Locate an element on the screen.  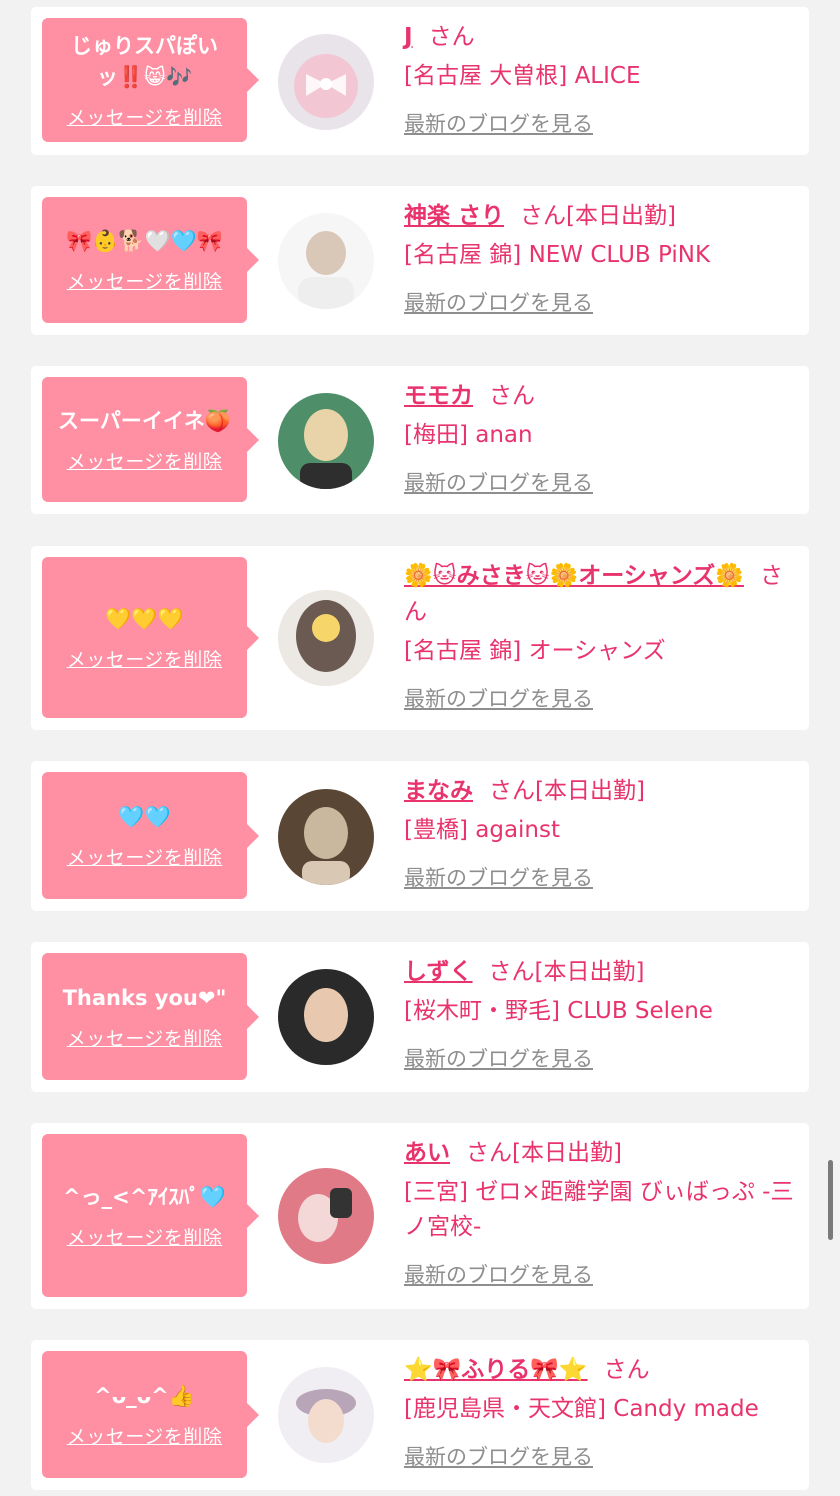
name-line: 神楽 さり さん[本日出勤] is located at coordinates (599, 216).